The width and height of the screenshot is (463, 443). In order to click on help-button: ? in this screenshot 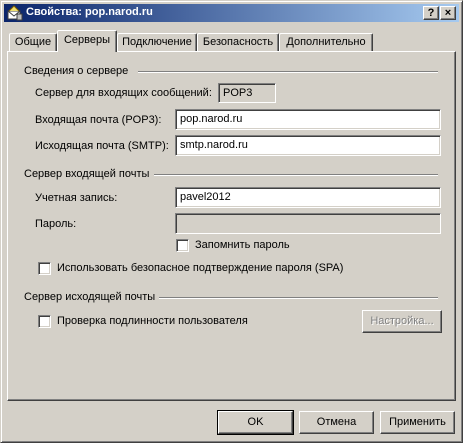, I will do `click(431, 13)`.